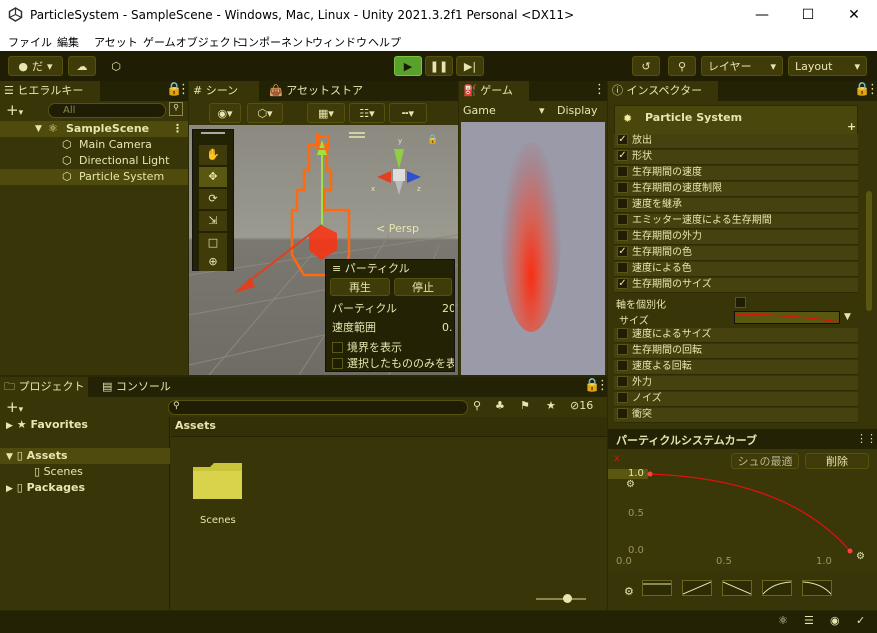 The image size is (877, 633). What do you see at coordinates (847, 317) in the screenshot?
I see `dropdown-arrow-icon: ▼` at bounding box center [847, 317].